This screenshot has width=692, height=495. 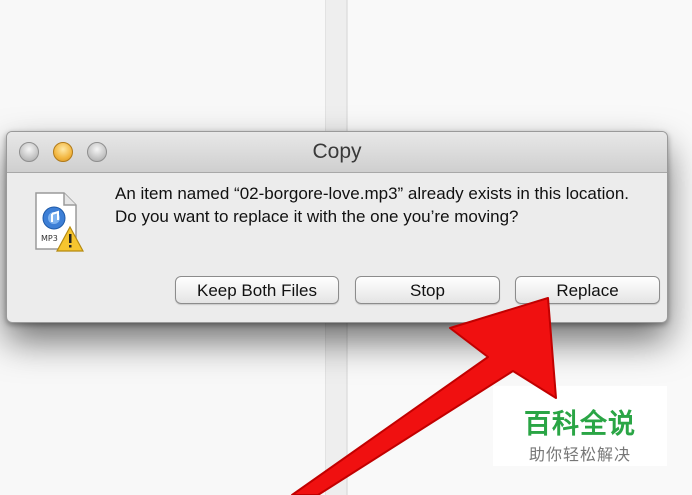 What do you see at coordinates (257, 290) in the screenshot?
I see `keep-both-files-button: Keep Both Files` at bounding box center [257, 290].